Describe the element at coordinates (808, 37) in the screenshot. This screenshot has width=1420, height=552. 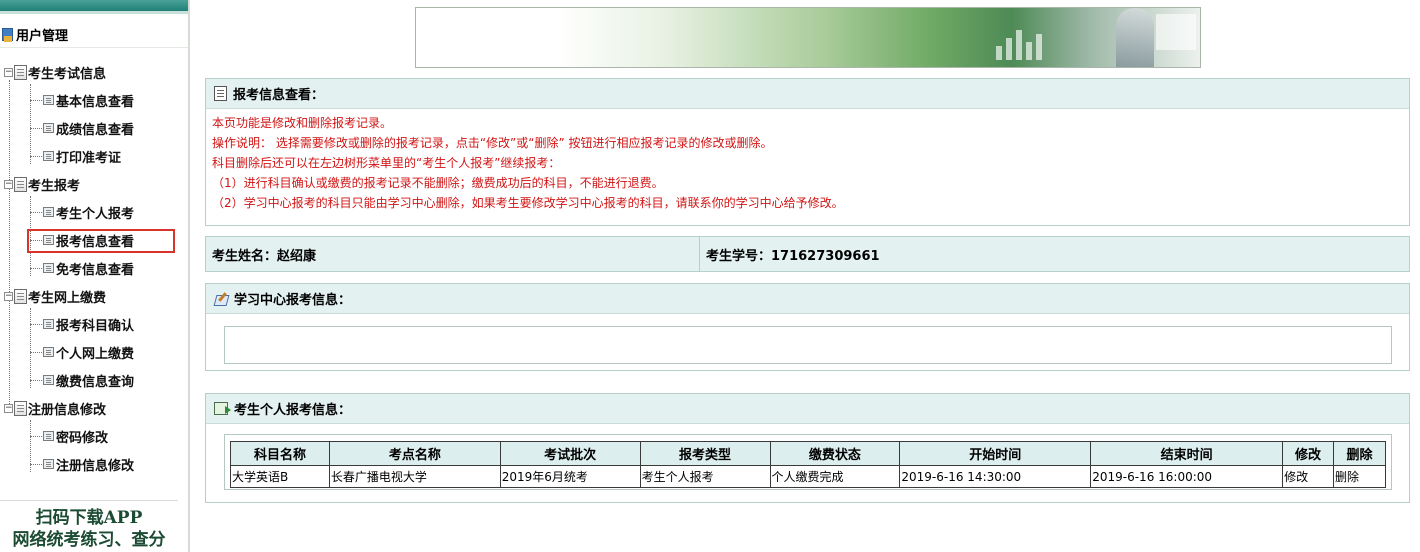
I see `header-banner` at that location.